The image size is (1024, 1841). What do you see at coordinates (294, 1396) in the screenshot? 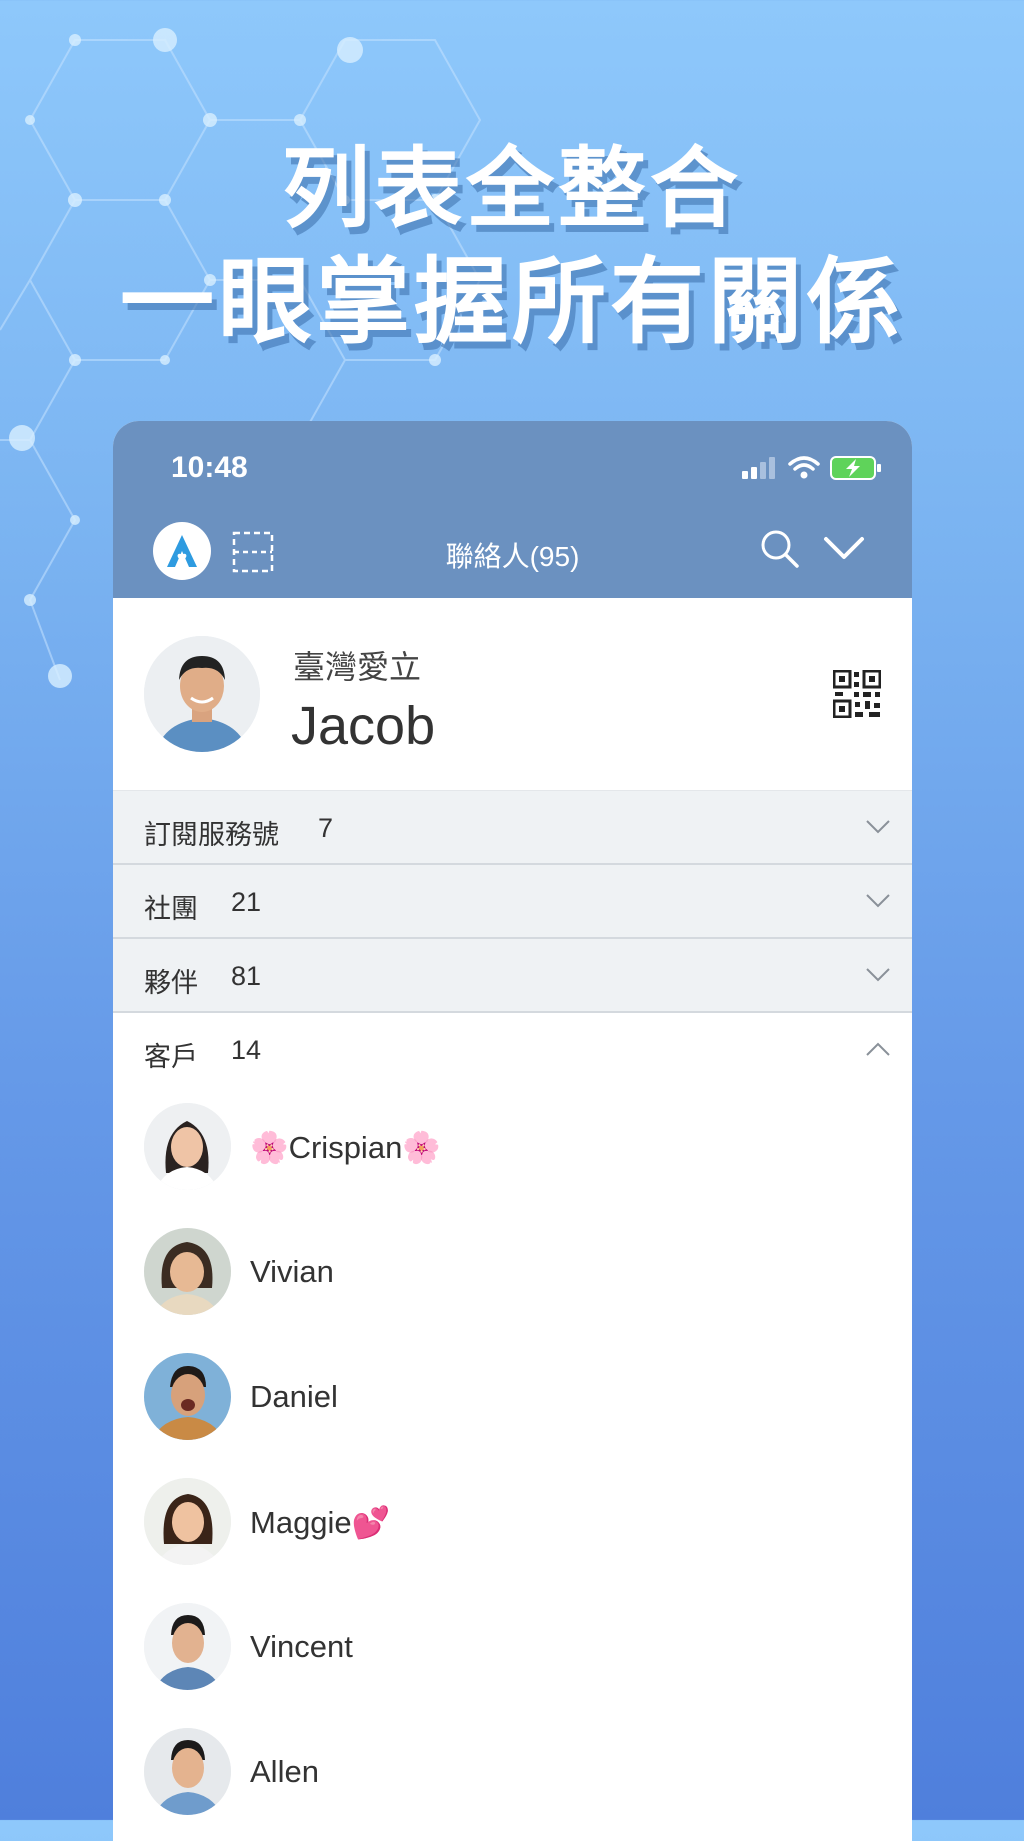
I see `contact-name: Daniel` at bounding box center [294, 1396].